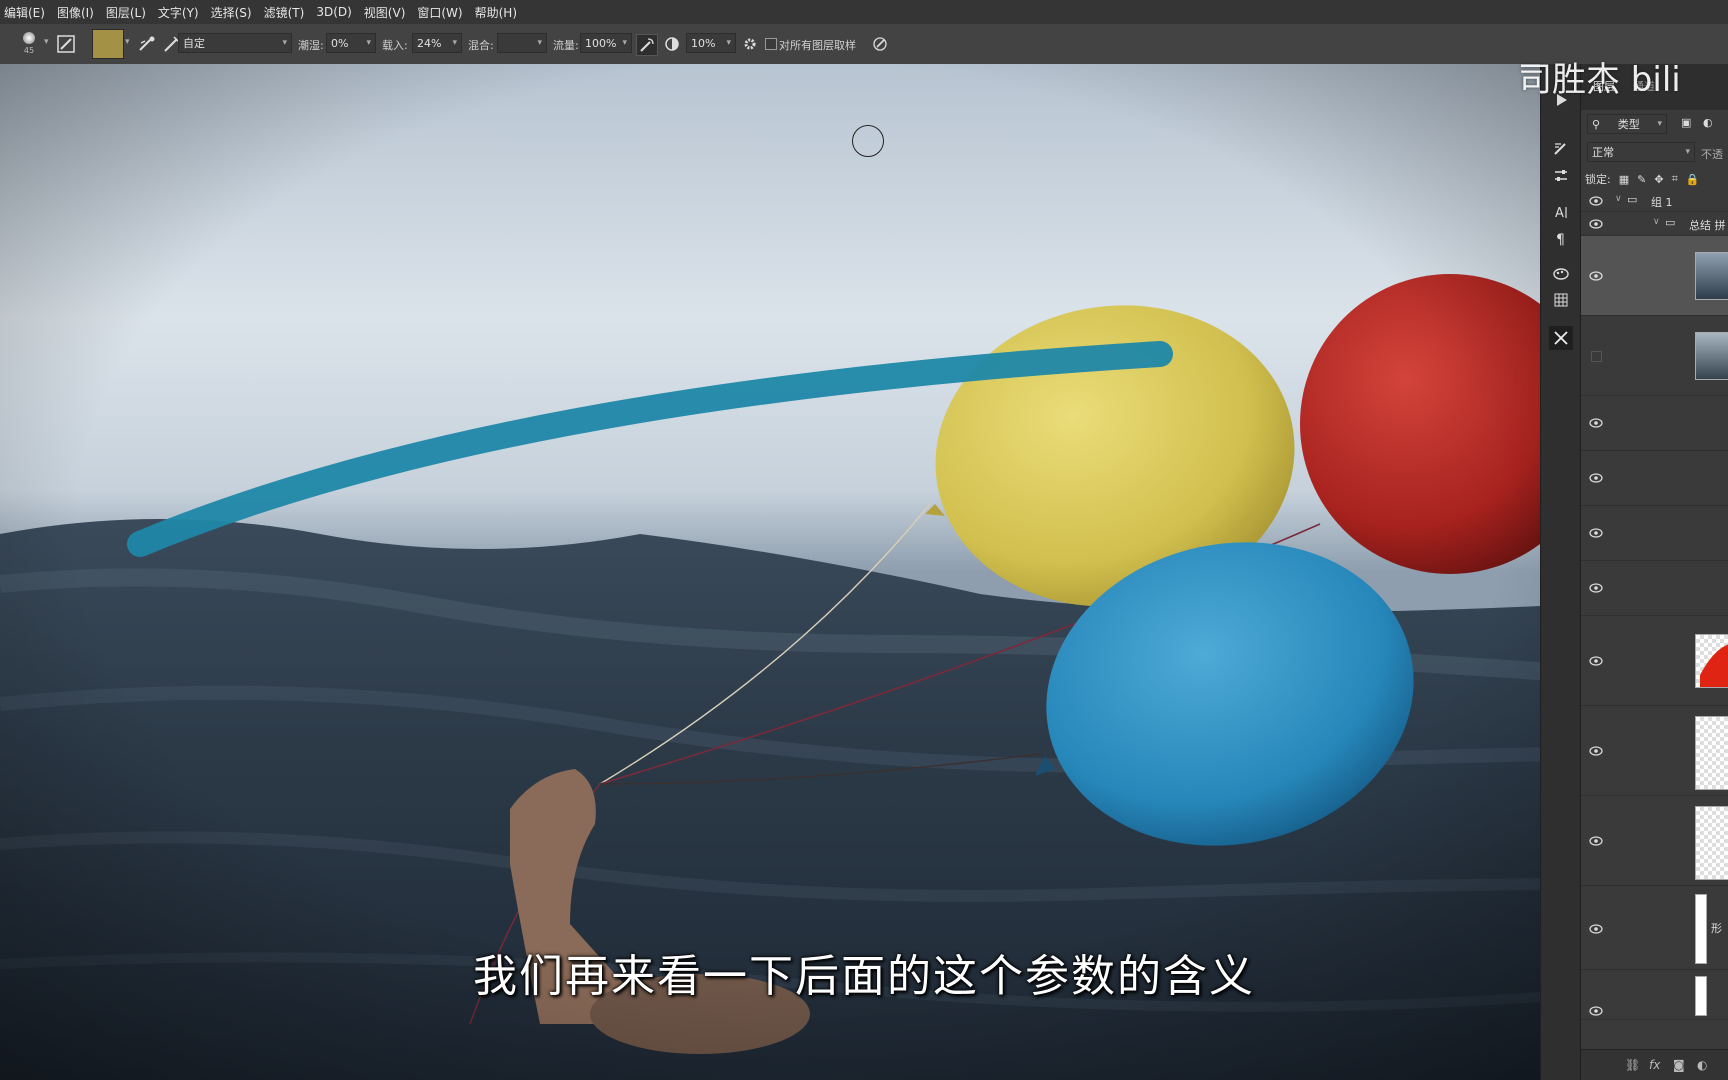 This screenshot has width=1728, height=1080. What do you see at coordinates (672, 44) in the screenshot?
I see `smoothing-icon` at bounding box center [672, 44].